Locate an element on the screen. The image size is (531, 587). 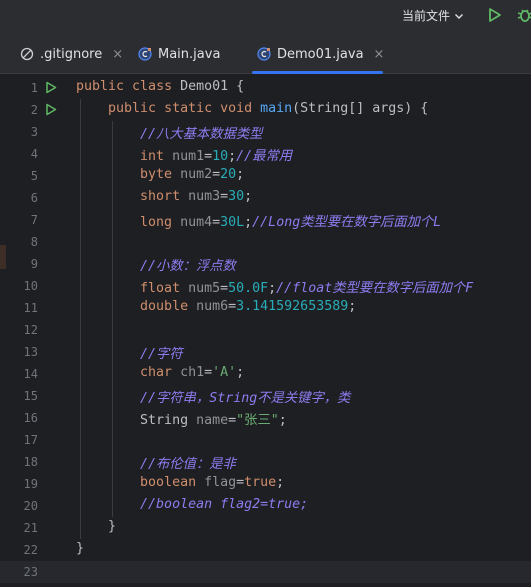
code-text: byte num2=20; is located at coordinates (160, 174).